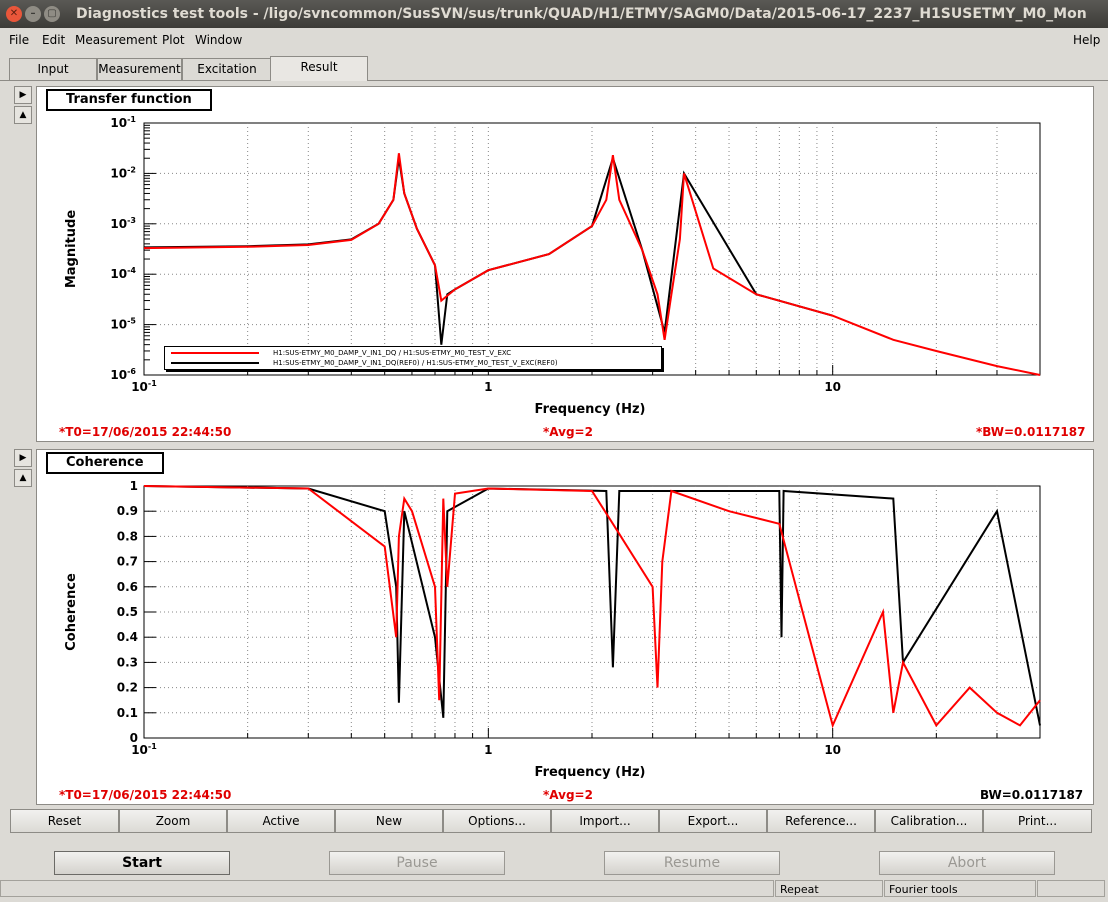 The height and width of the screenshot is (902, 1108). I want to click on y-tick-label: 10-4, so click(123, 273).